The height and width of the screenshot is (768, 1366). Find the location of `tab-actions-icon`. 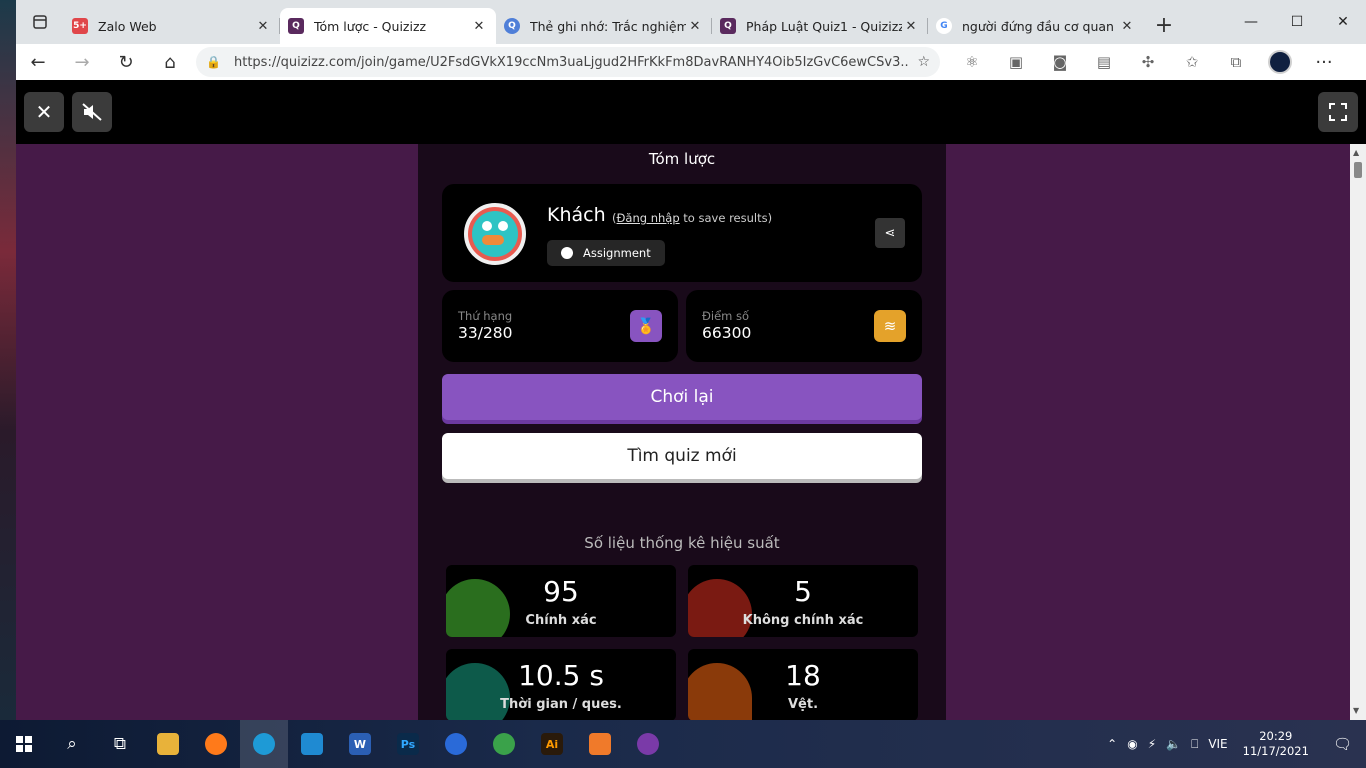

tab-actions-icon is located at coordinates (40, 22).